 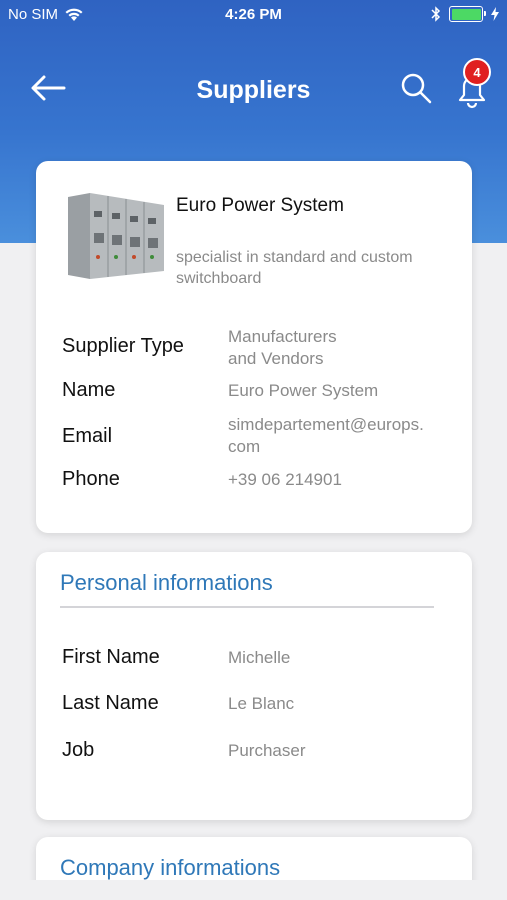 What do you see at coordinates (495, 14) in the screenshot?
I see `charging-icon` at bounding box center [495, 14].